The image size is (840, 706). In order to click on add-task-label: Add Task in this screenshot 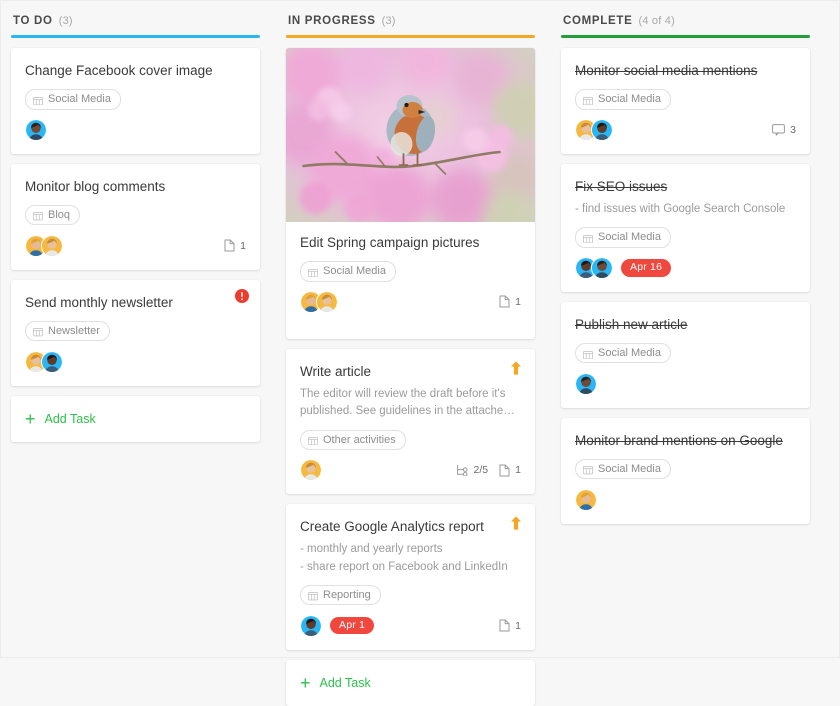, I will do `click(345, 682)`.